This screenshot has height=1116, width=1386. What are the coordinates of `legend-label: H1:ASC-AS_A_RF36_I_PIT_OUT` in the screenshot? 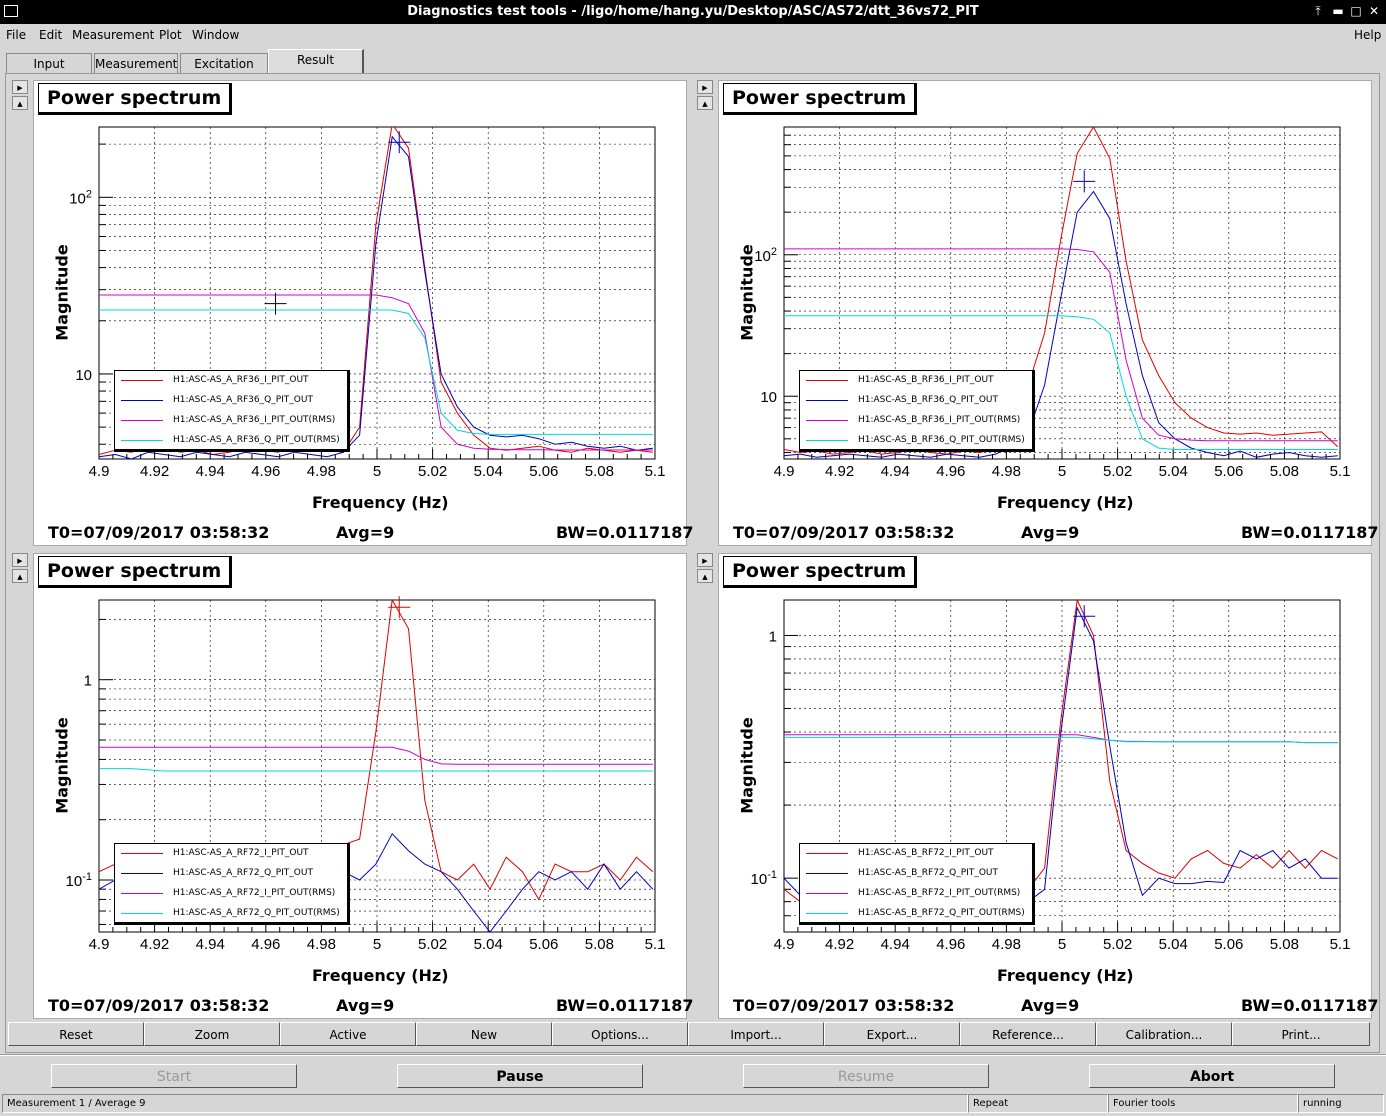 It's located at (241, 380).